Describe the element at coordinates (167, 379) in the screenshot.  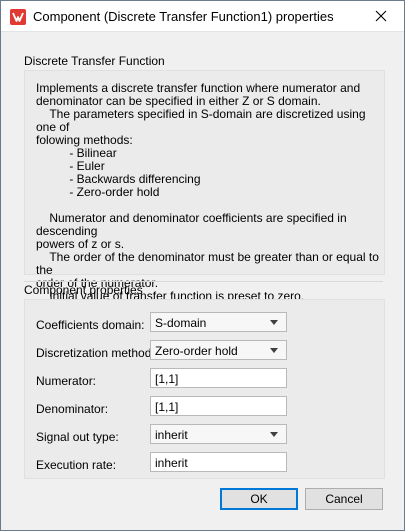
I see `numerator-value: [1,1]` at that location.